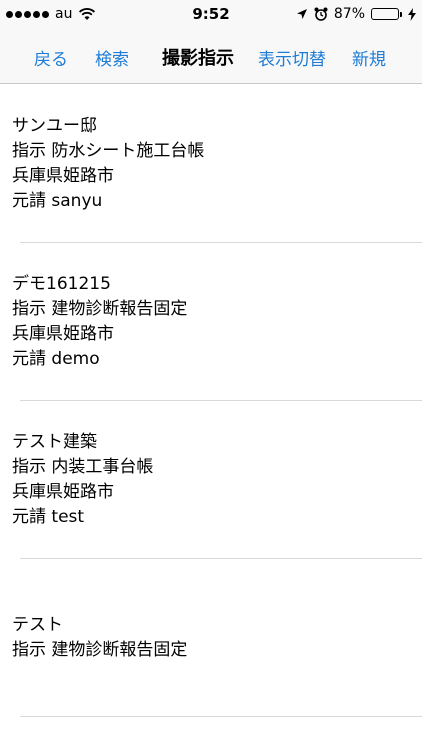 The width and height of the screenshot is (422, 750). What do you see at coordinates (211, 14) in the screenshot?
I see `status-bar: au 9:52 87%` at bounding box center [211, 14].